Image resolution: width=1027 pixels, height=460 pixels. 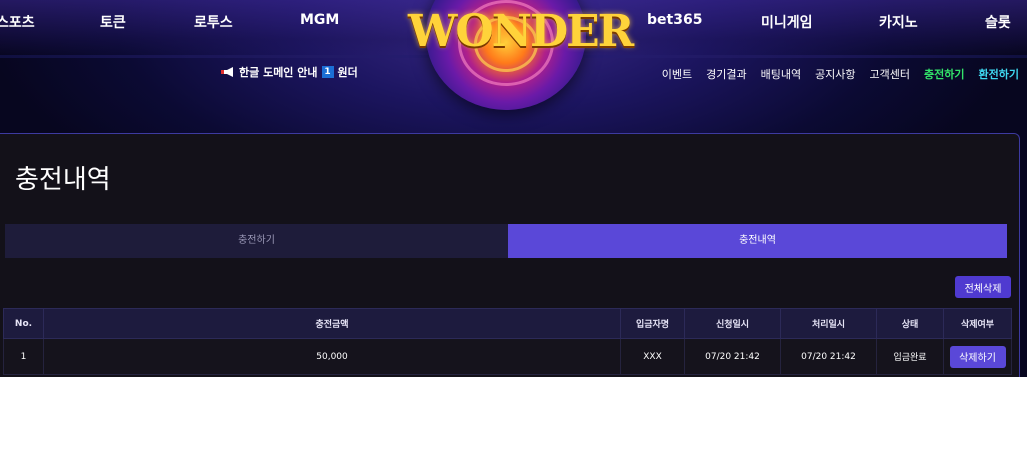 What do you see at coordinates (227, 72) in the screenshot?
I see `megaphone-icon` at bounding box center [227, 72].